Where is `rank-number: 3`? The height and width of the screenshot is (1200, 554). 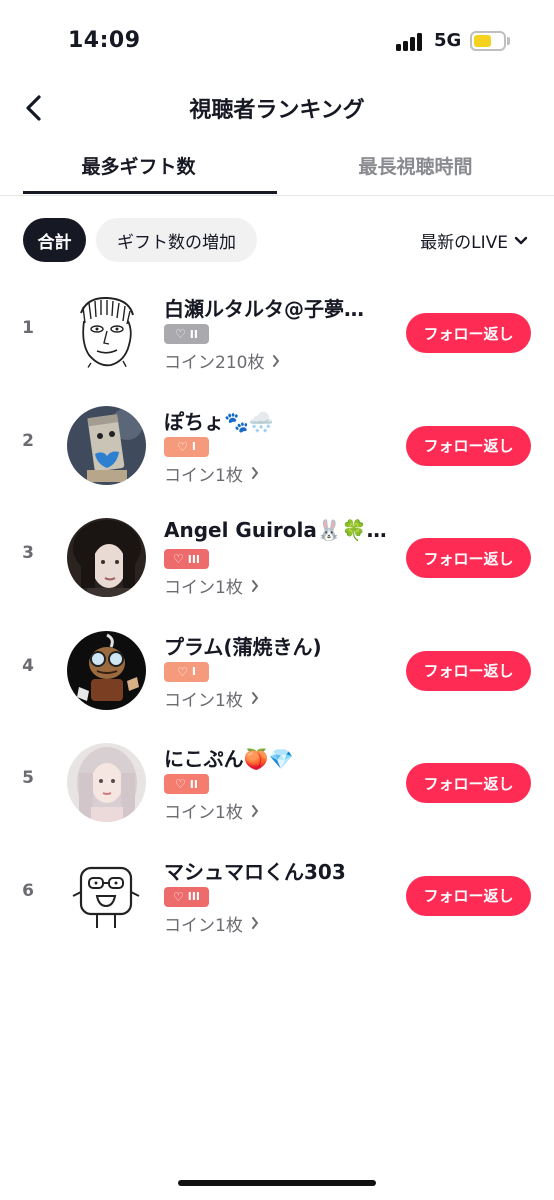
rank-number: 3 is located at coordinates (28, 553).